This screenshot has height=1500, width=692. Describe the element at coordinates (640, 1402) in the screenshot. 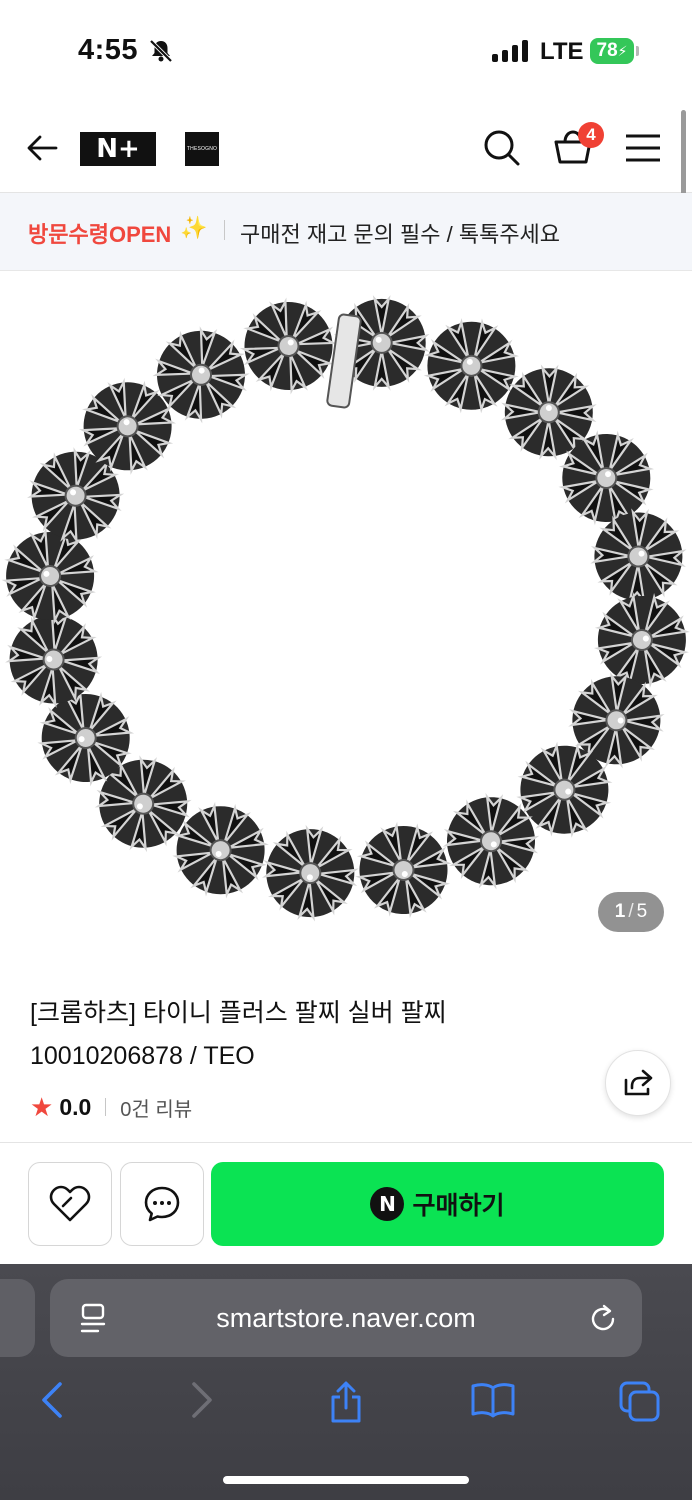

I see `tabs-icon` at that location.